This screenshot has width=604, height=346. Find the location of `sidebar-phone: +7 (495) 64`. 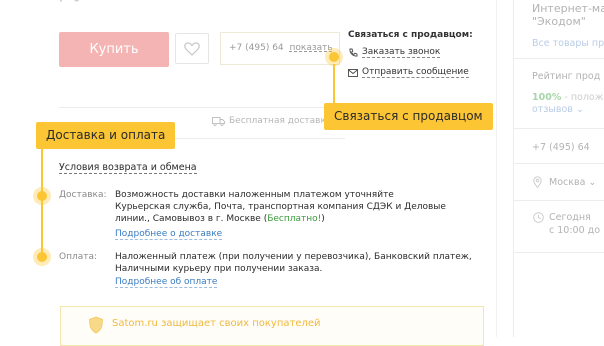

sidebar-phone: +7 (495) 64 is located at coordinates (561, 147).